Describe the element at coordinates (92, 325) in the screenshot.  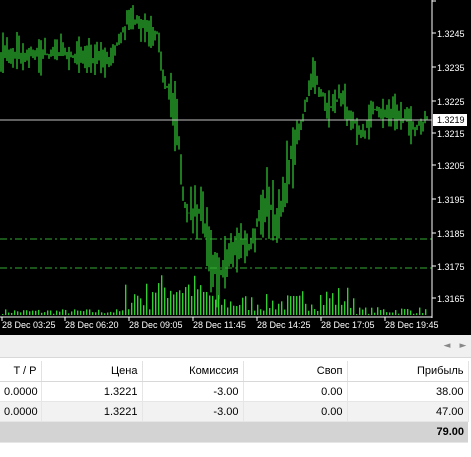
I see `time-axis-label: 28 Dec 06:20` at that location.